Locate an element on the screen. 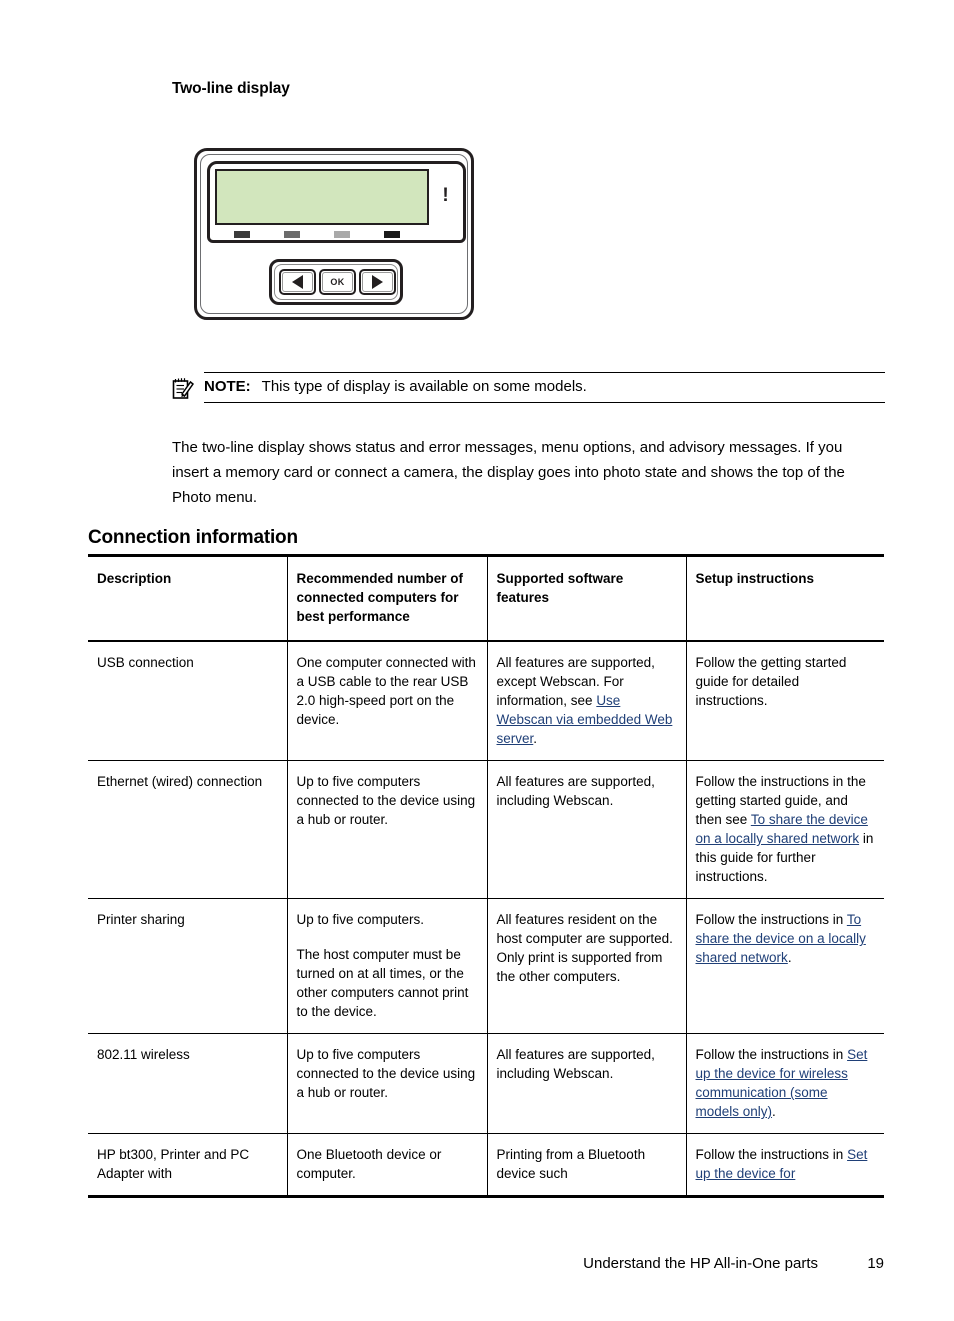  right-arrow-icon is located at coordinates (377, 282).